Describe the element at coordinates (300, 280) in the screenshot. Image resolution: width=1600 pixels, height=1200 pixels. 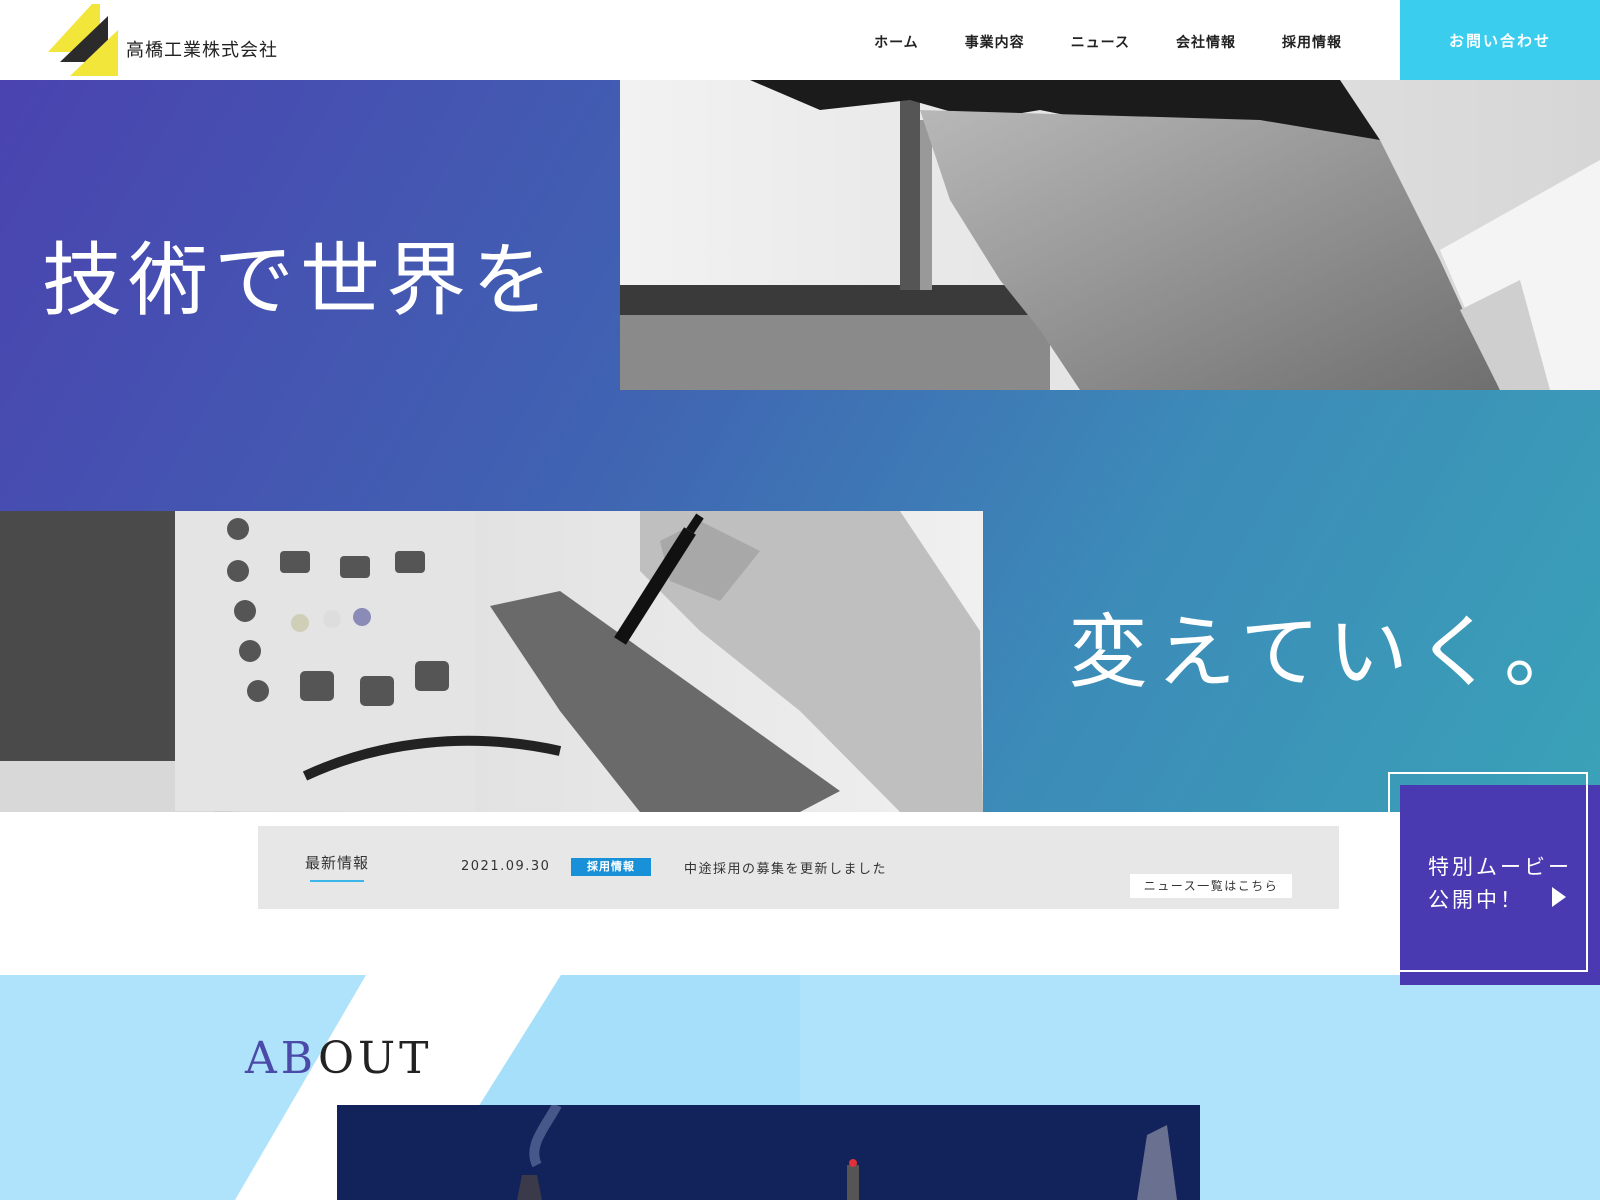
I see `hero-title-line1: 技術で世界を` at that location.